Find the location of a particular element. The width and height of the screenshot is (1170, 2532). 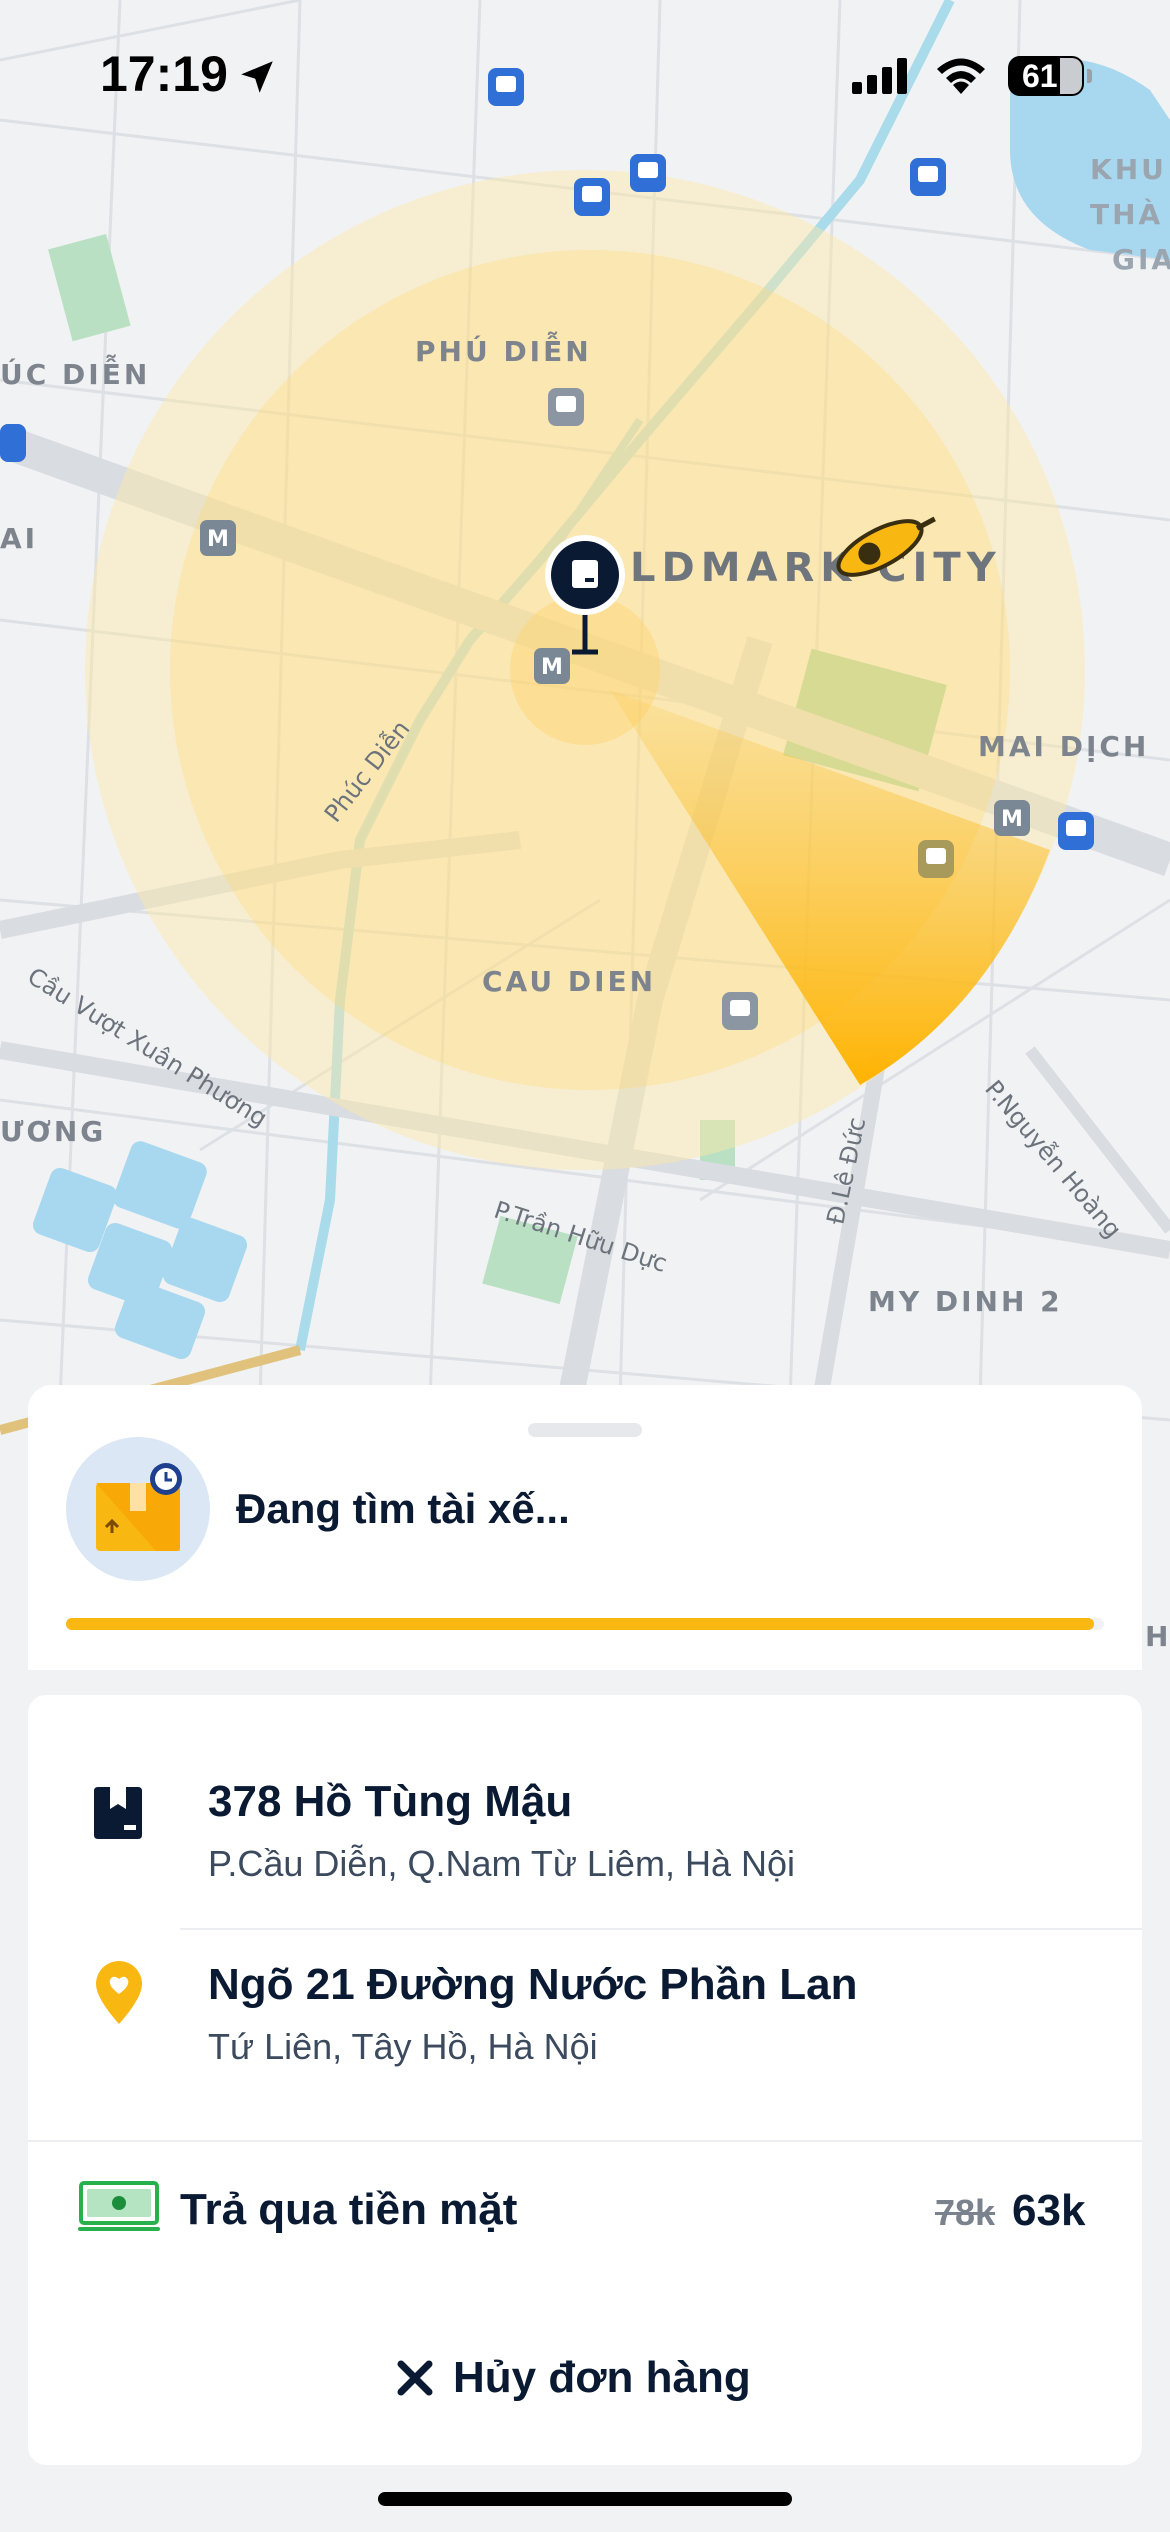

dropoff-address: Tứ Liên, Tây Hồ, Hà Nội is located at coordinates (403, 2046).